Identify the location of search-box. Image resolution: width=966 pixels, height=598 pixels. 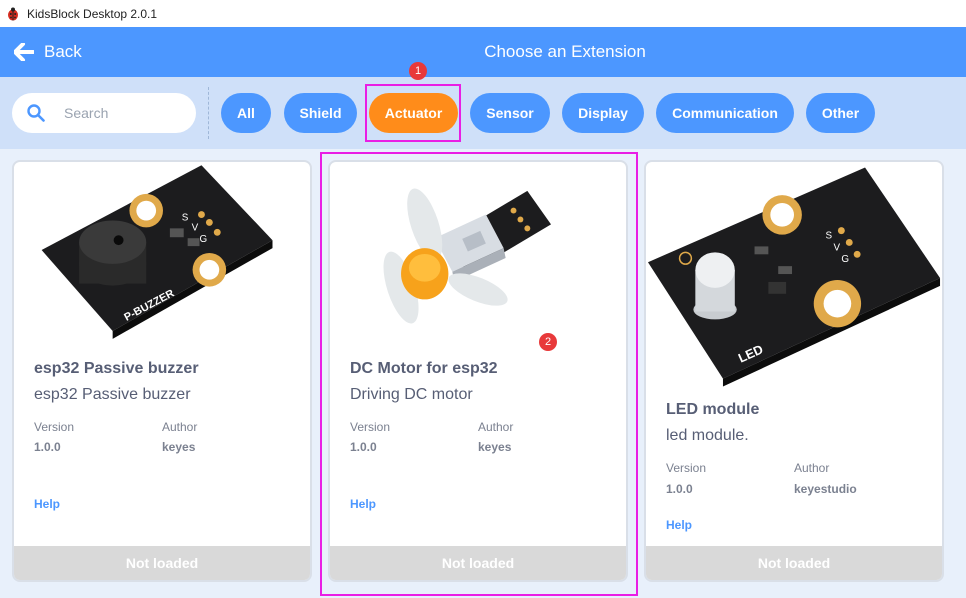
(104, 113).